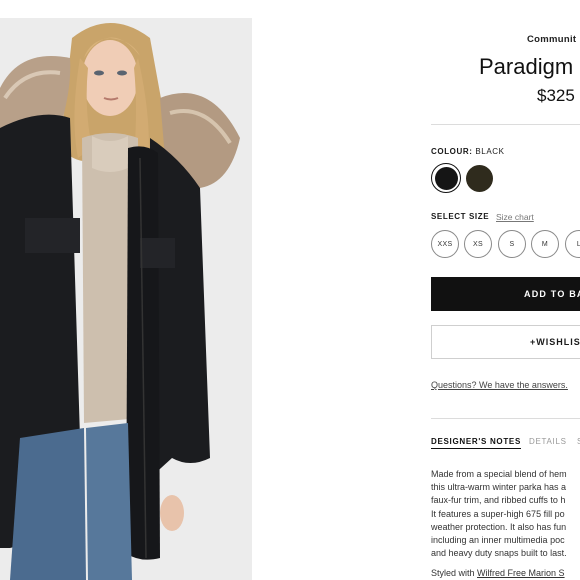 This screenshot has width=580, height=580. Describe the element at coordinates (460, 216) in the screenshot. I see `select-size-label: SELECT SIZE` at that location.